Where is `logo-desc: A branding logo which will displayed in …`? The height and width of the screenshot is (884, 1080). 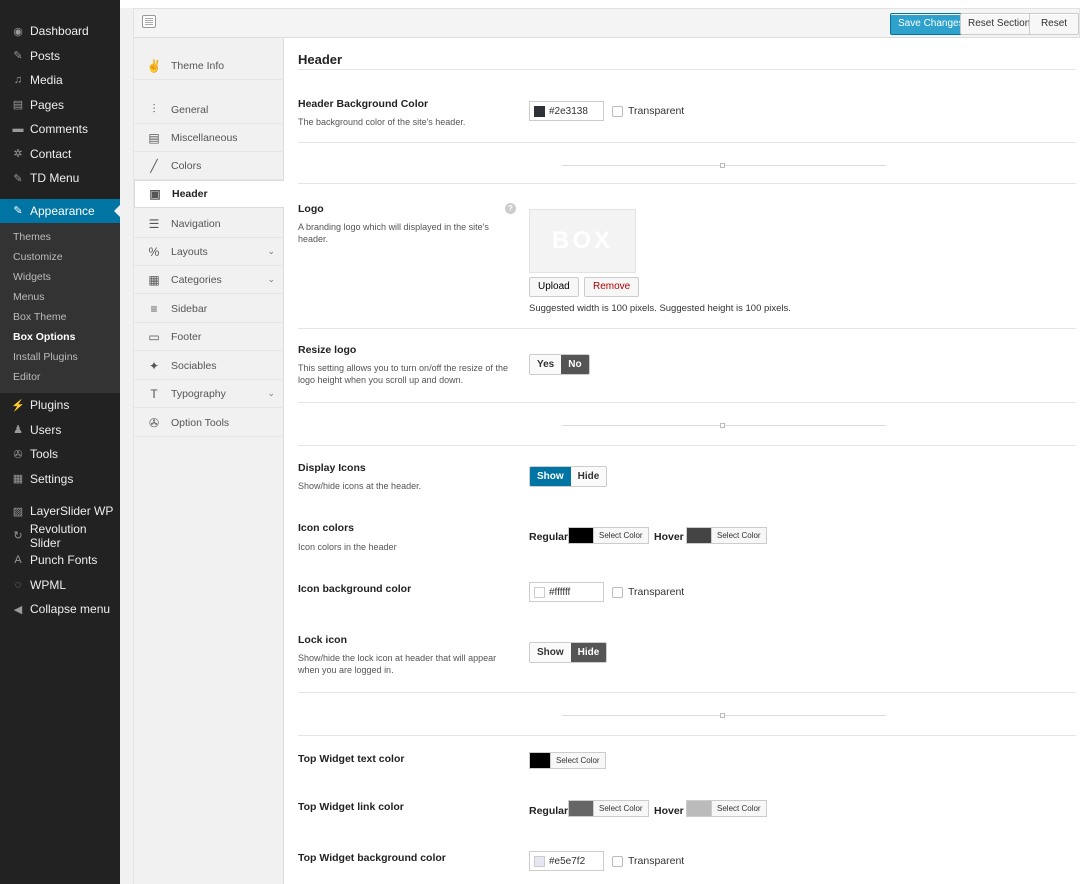 logo-desc: A branding logo which will displayed in … is located at coordinates (393, 233).